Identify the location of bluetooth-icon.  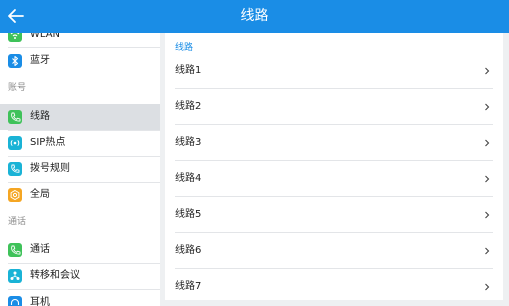
(15, 61).